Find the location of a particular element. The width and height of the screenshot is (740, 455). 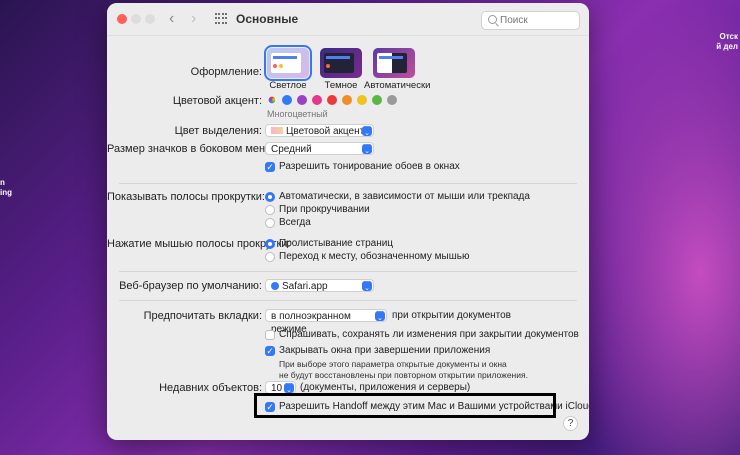

scroll-click-page-radio is located at coordinates (270, 244).